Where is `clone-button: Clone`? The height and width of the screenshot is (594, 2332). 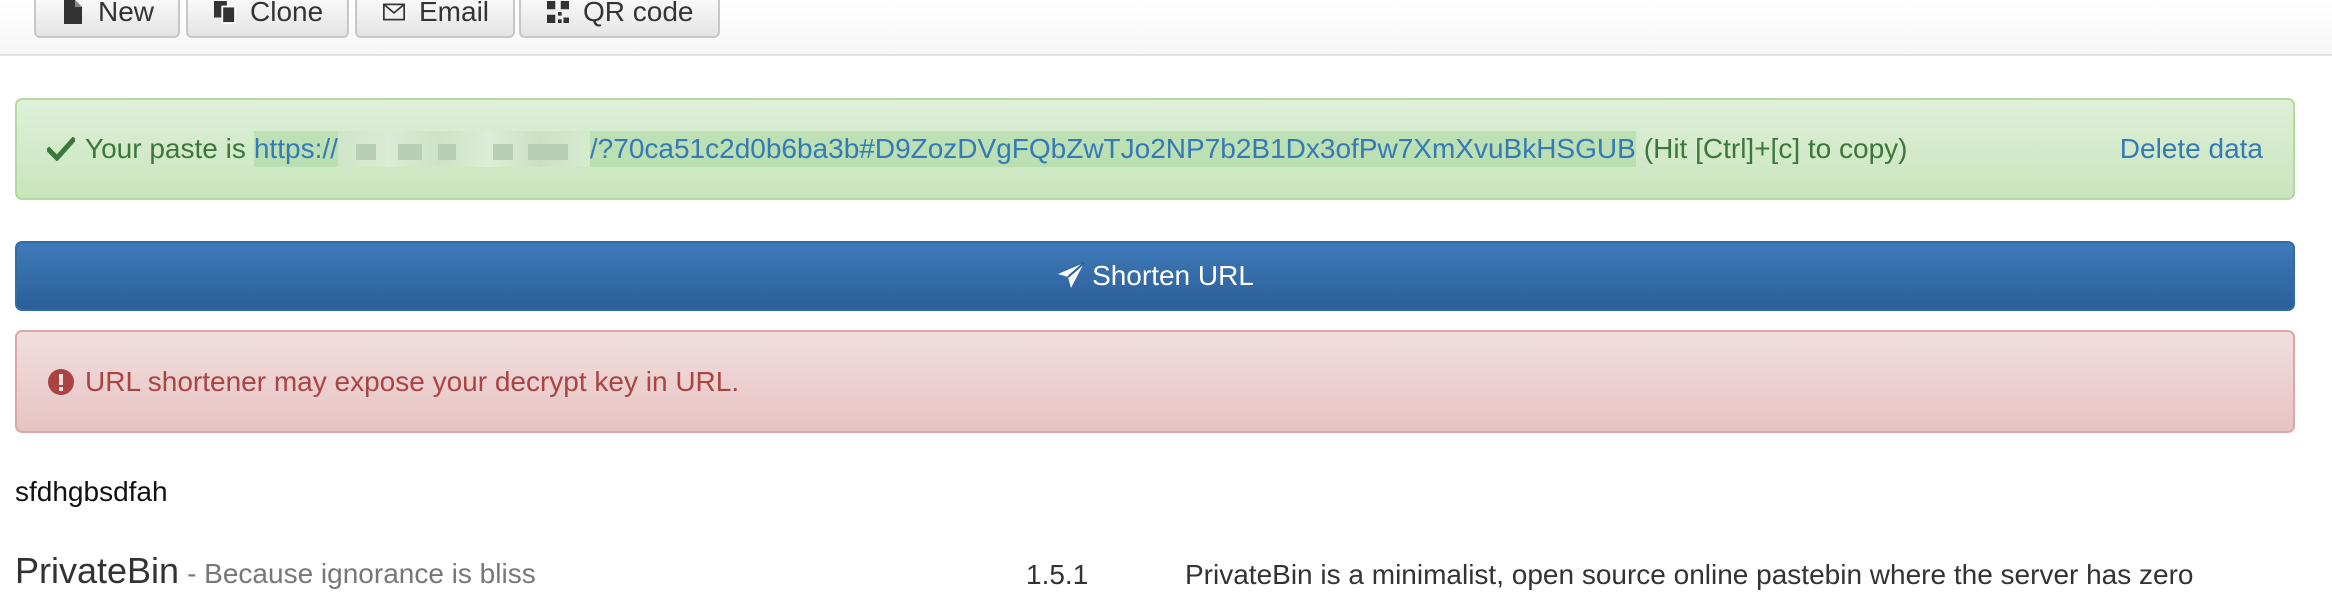 clone-button: Clone is located at coordinates (268, 19).